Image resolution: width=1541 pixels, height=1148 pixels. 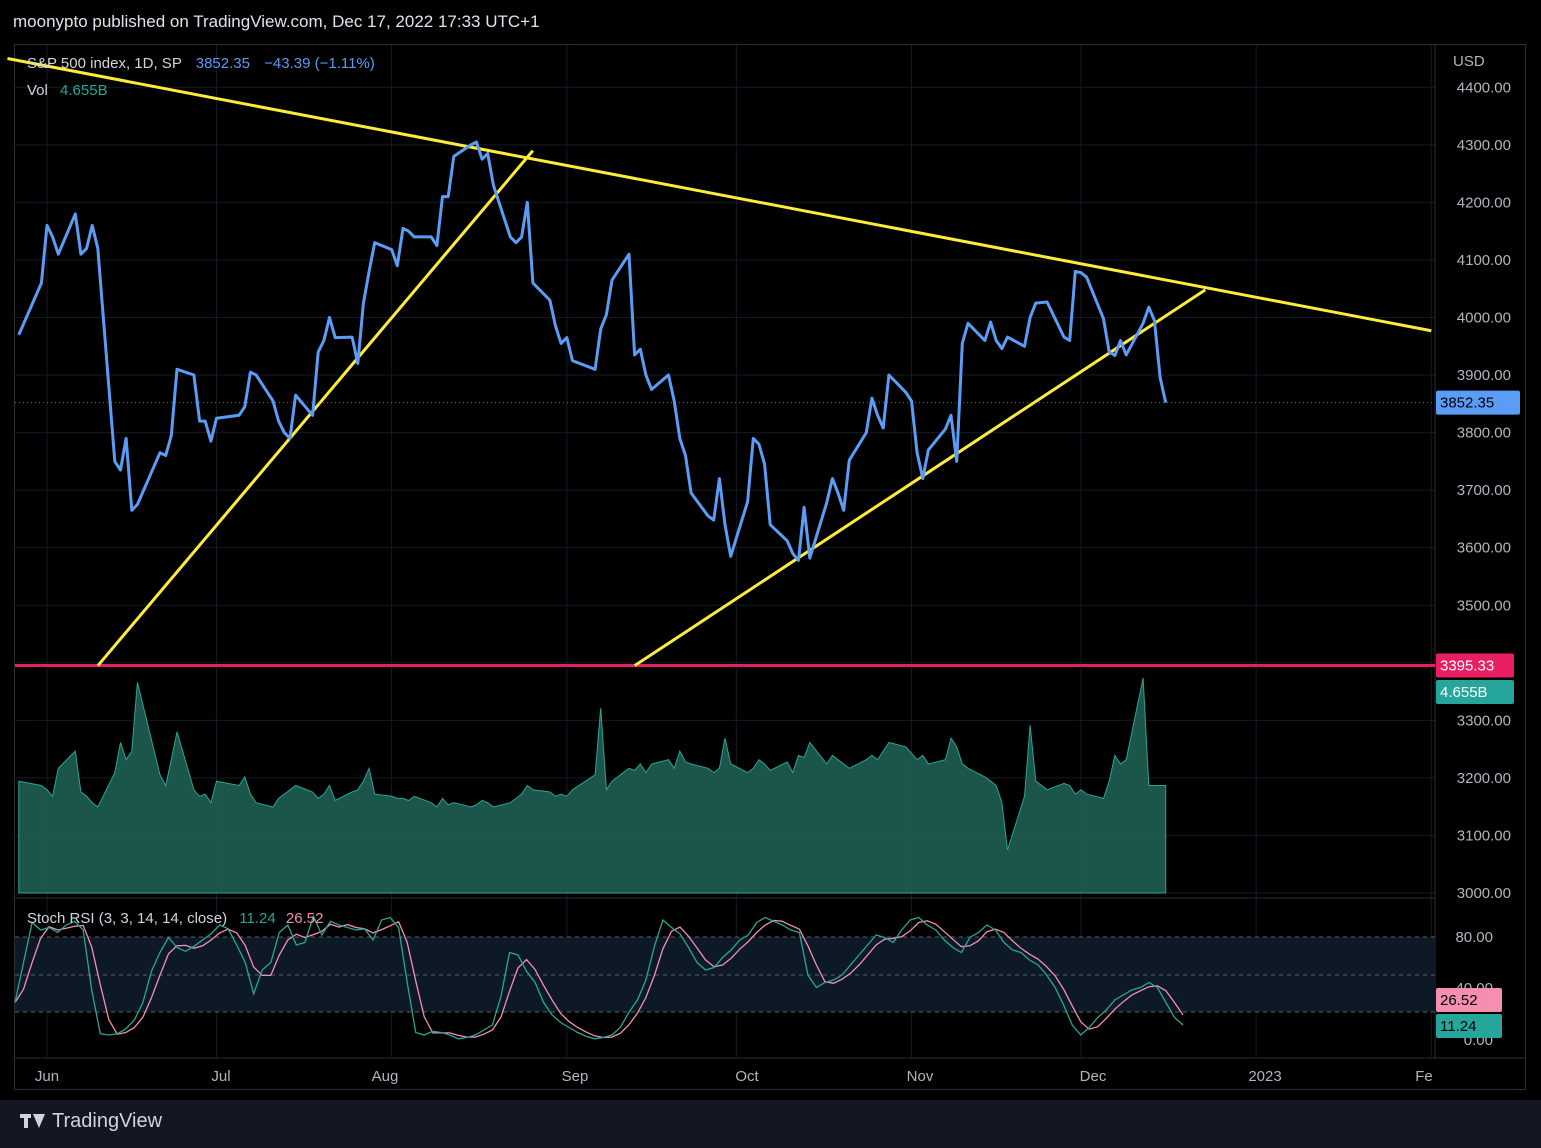 I want to click on symbol-label: S&P 500 index, 1D, SP, so click(x=104, y=63).